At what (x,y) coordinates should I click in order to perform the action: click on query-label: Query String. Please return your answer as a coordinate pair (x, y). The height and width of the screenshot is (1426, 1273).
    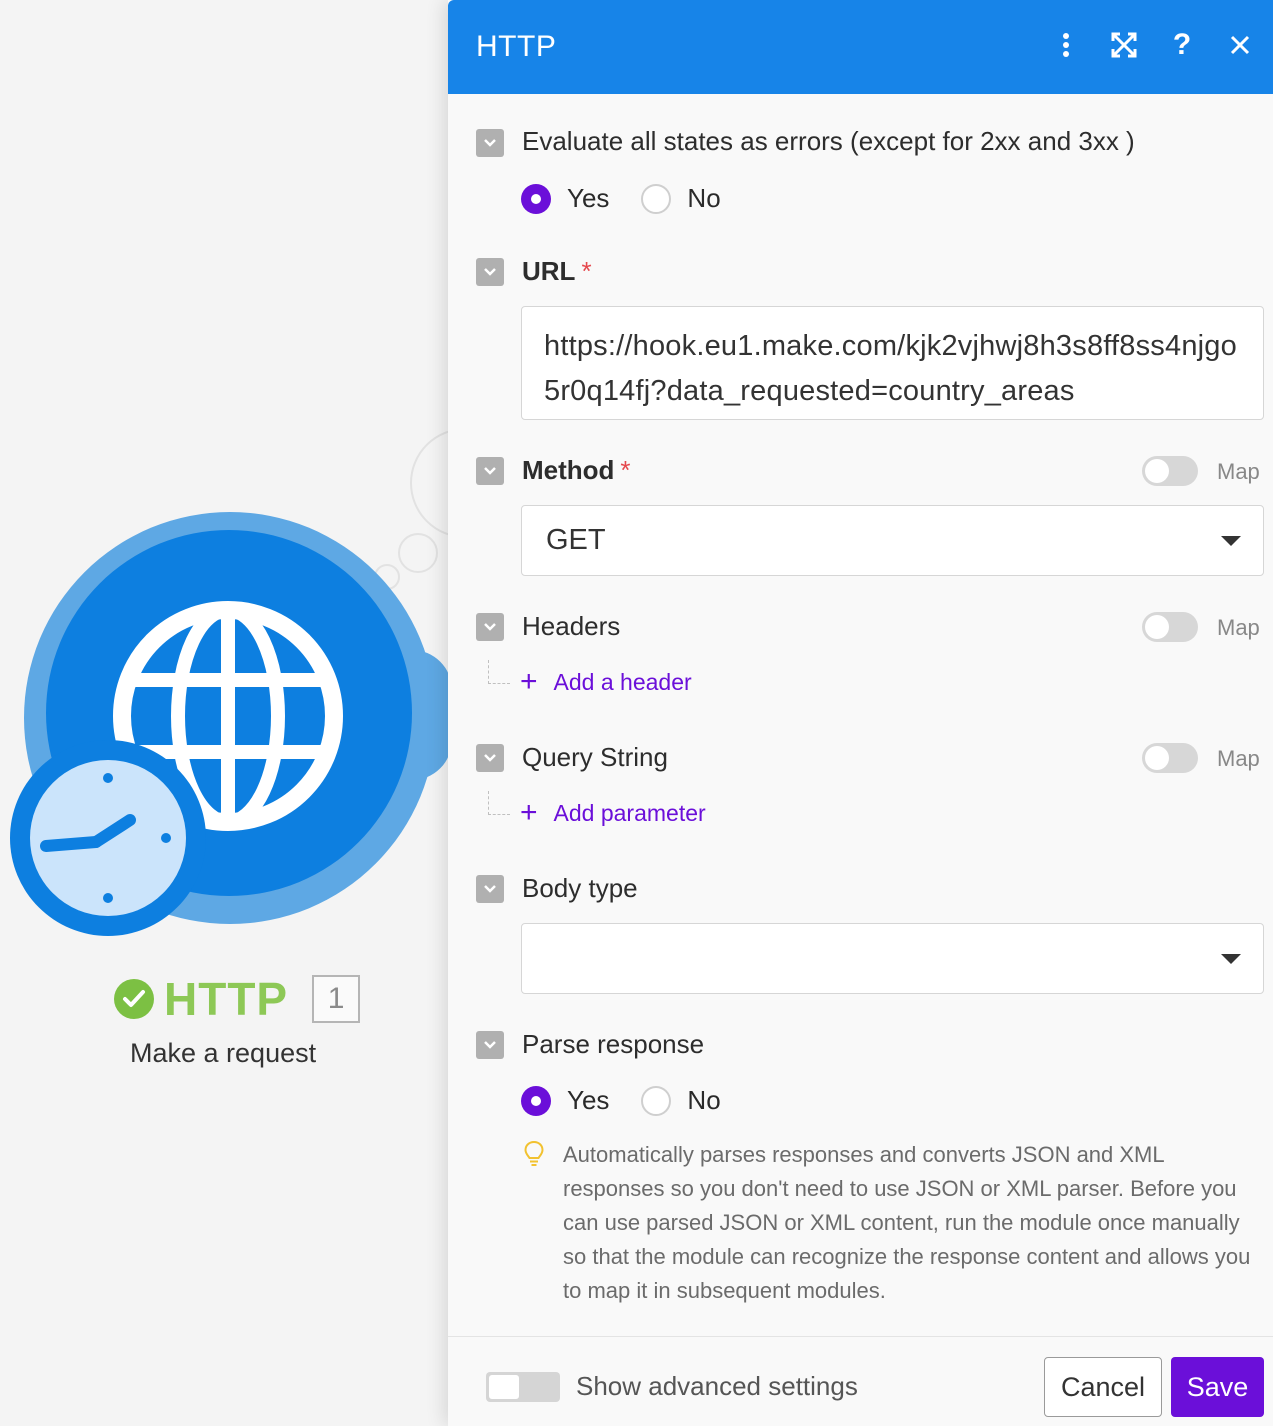
    Looking at the image, I should click on (595, 757).